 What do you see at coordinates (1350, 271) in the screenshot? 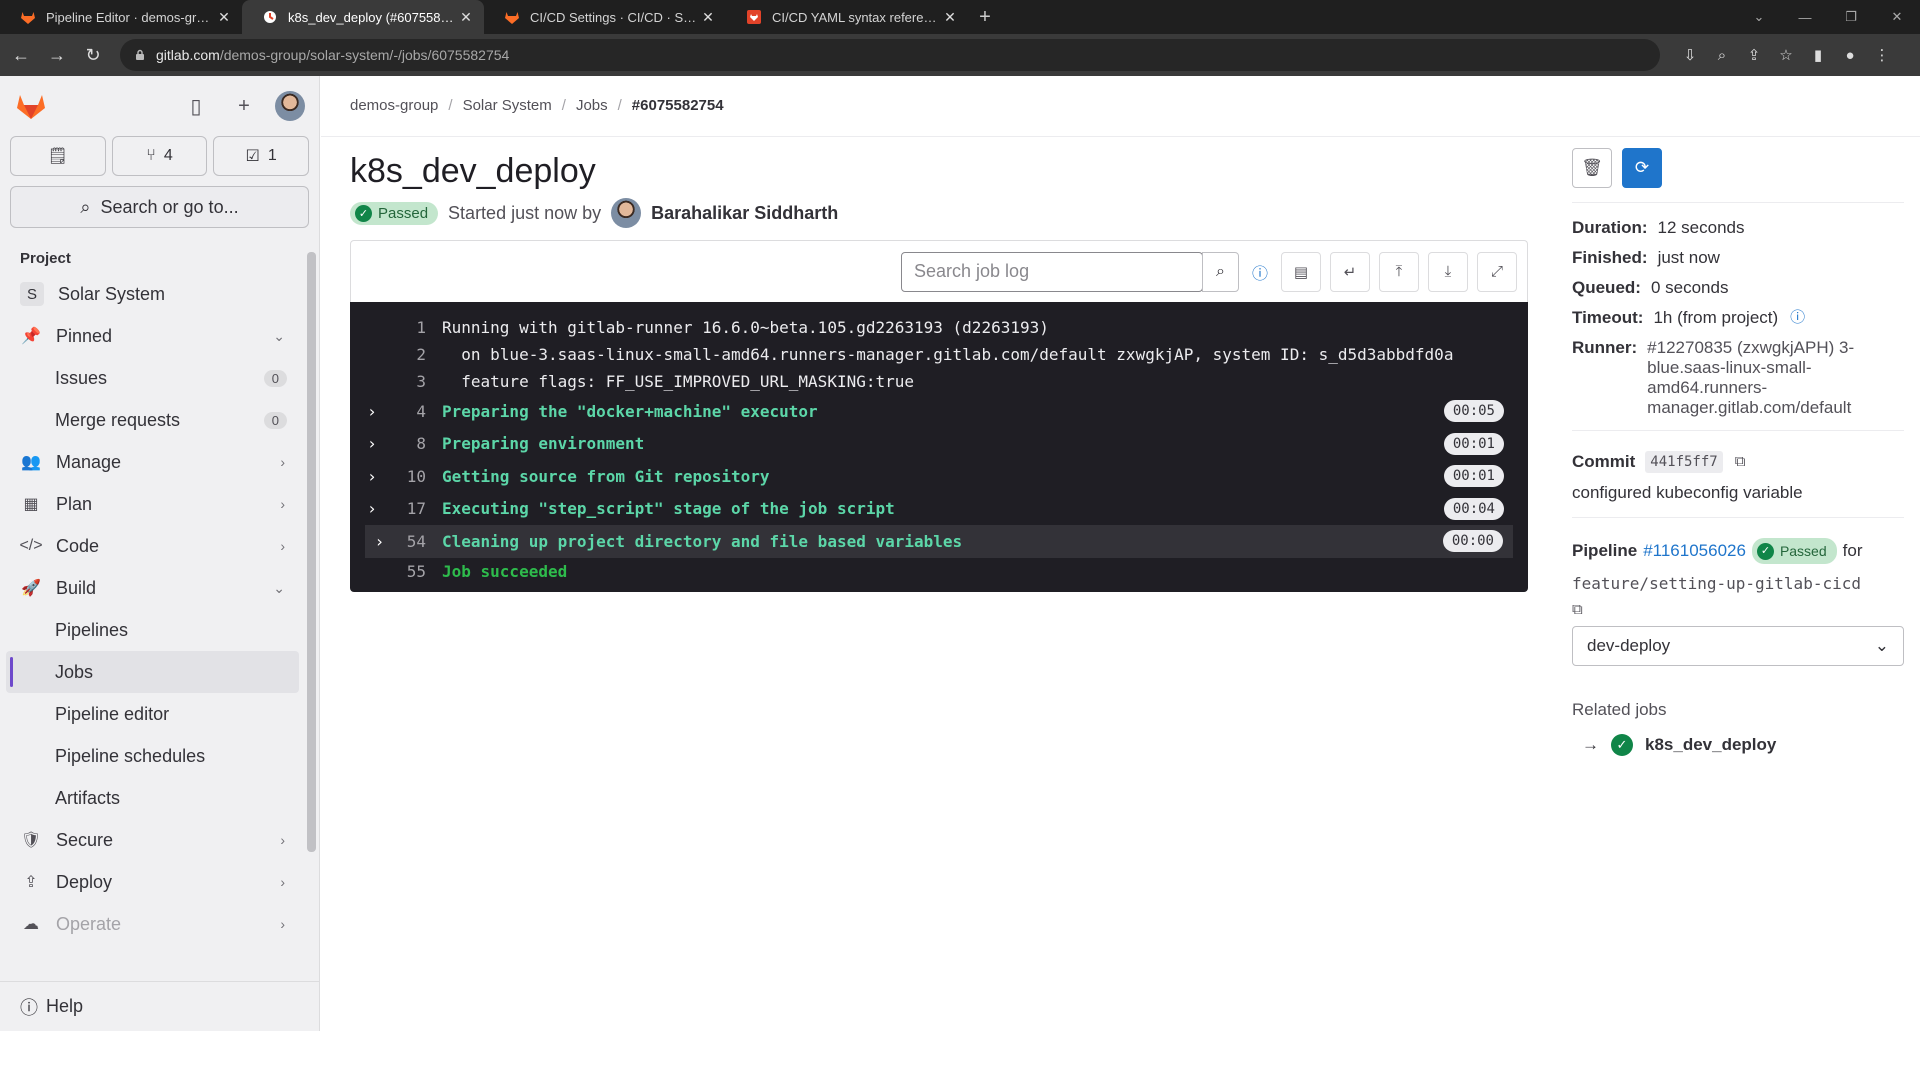
I see `wrap-lines-icon: ↵` at bounding box center [1350, 271].